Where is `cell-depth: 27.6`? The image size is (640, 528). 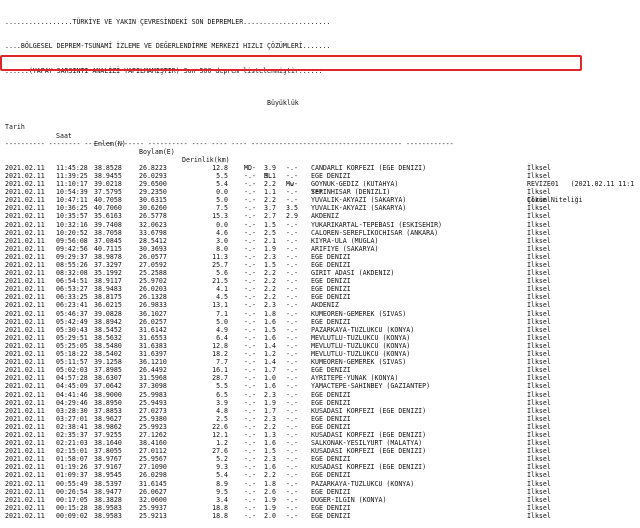
cell-depth: 27.6 is located at coordinates (220, 451).